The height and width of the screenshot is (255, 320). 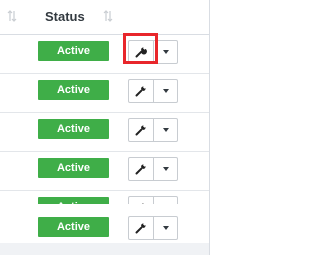 I want to click on table-header: Status, so click(x=104, y=17).